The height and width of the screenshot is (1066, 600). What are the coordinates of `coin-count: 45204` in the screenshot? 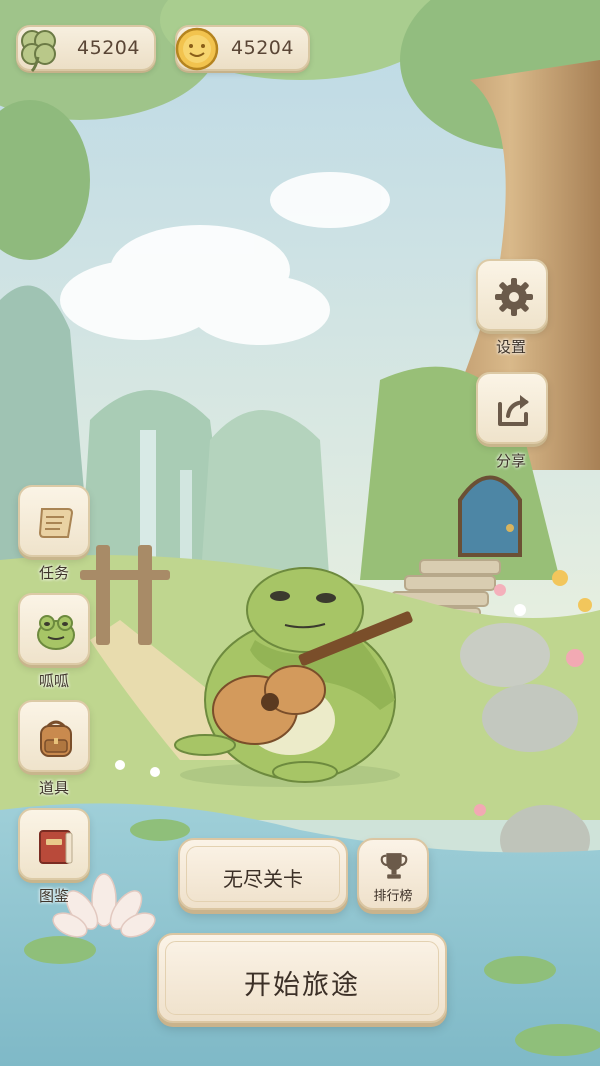 It's located at (262, 48).